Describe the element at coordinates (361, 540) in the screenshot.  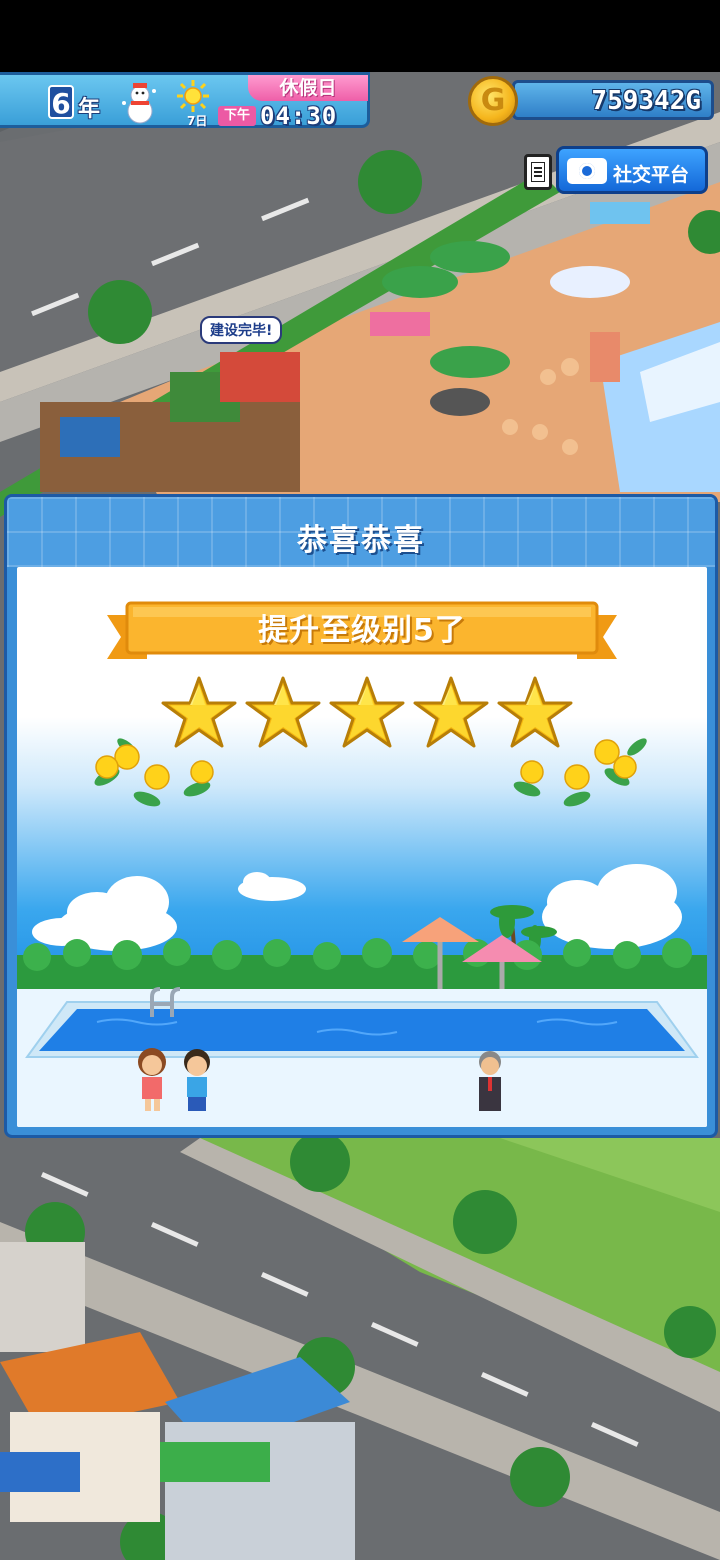
I see `dialog-title: 恭喜恭喜` at that location.